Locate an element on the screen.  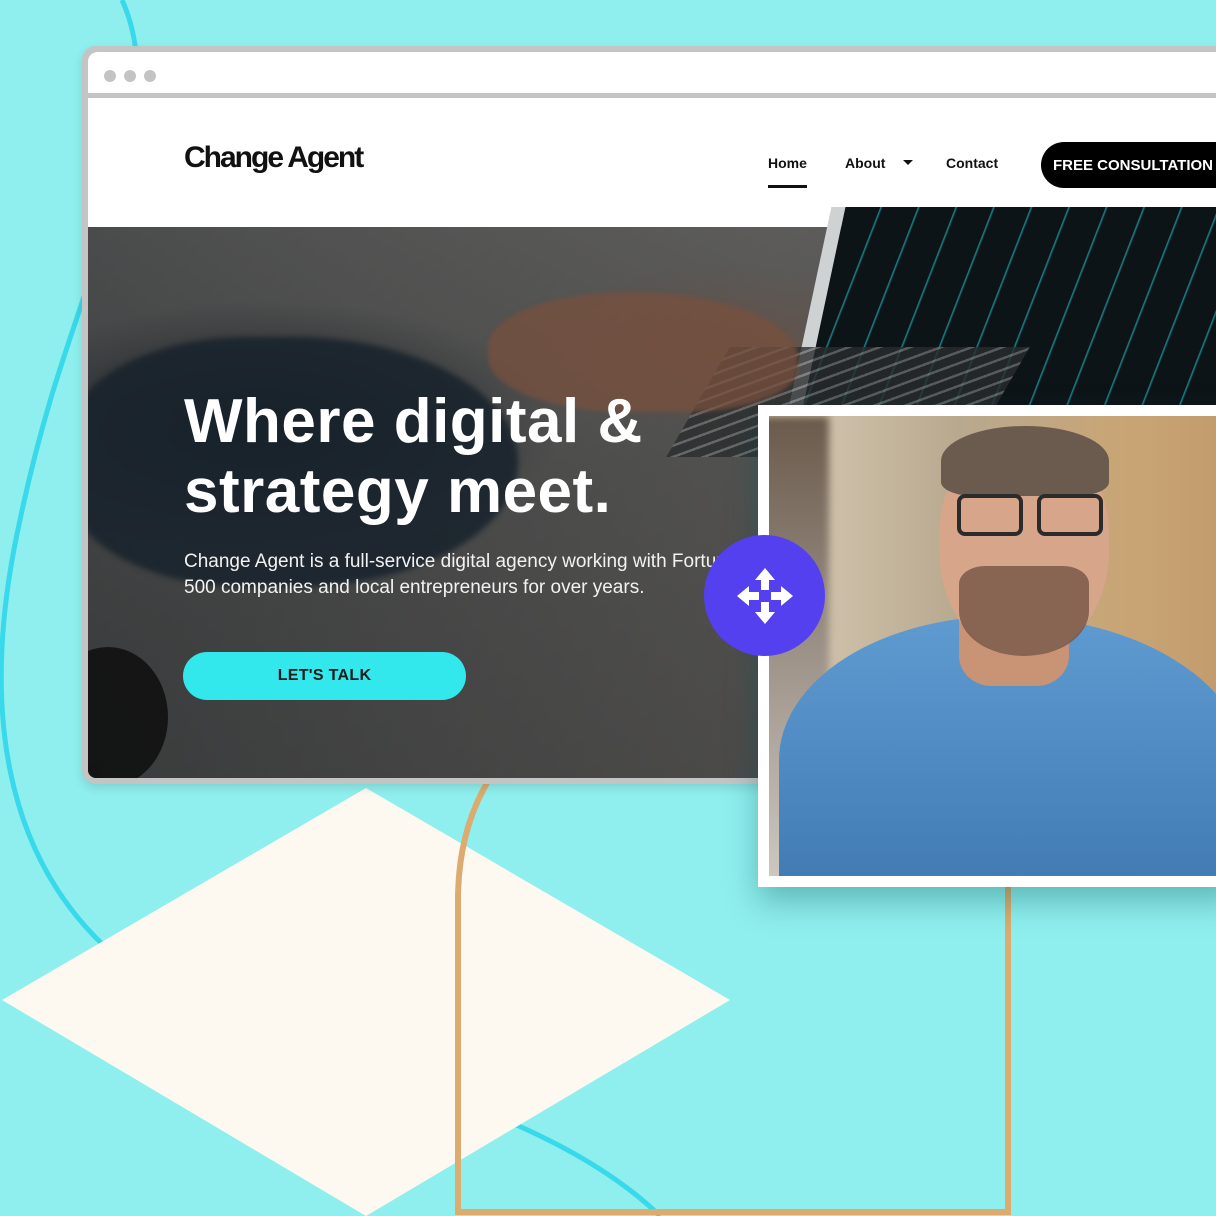
photo-card is located at coordinates (987, 646).